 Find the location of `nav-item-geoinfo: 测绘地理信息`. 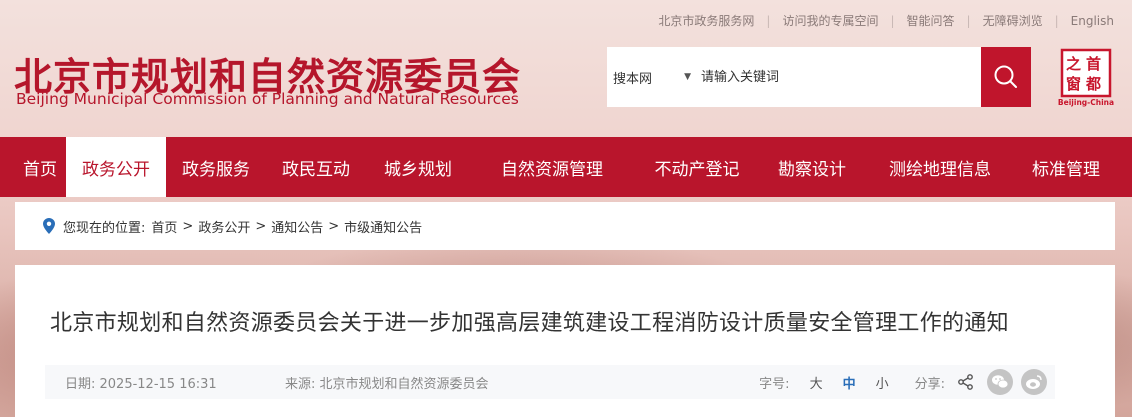

nav-item-geoinfo: 测绘地理信息 is located at coordinates (940, 167).